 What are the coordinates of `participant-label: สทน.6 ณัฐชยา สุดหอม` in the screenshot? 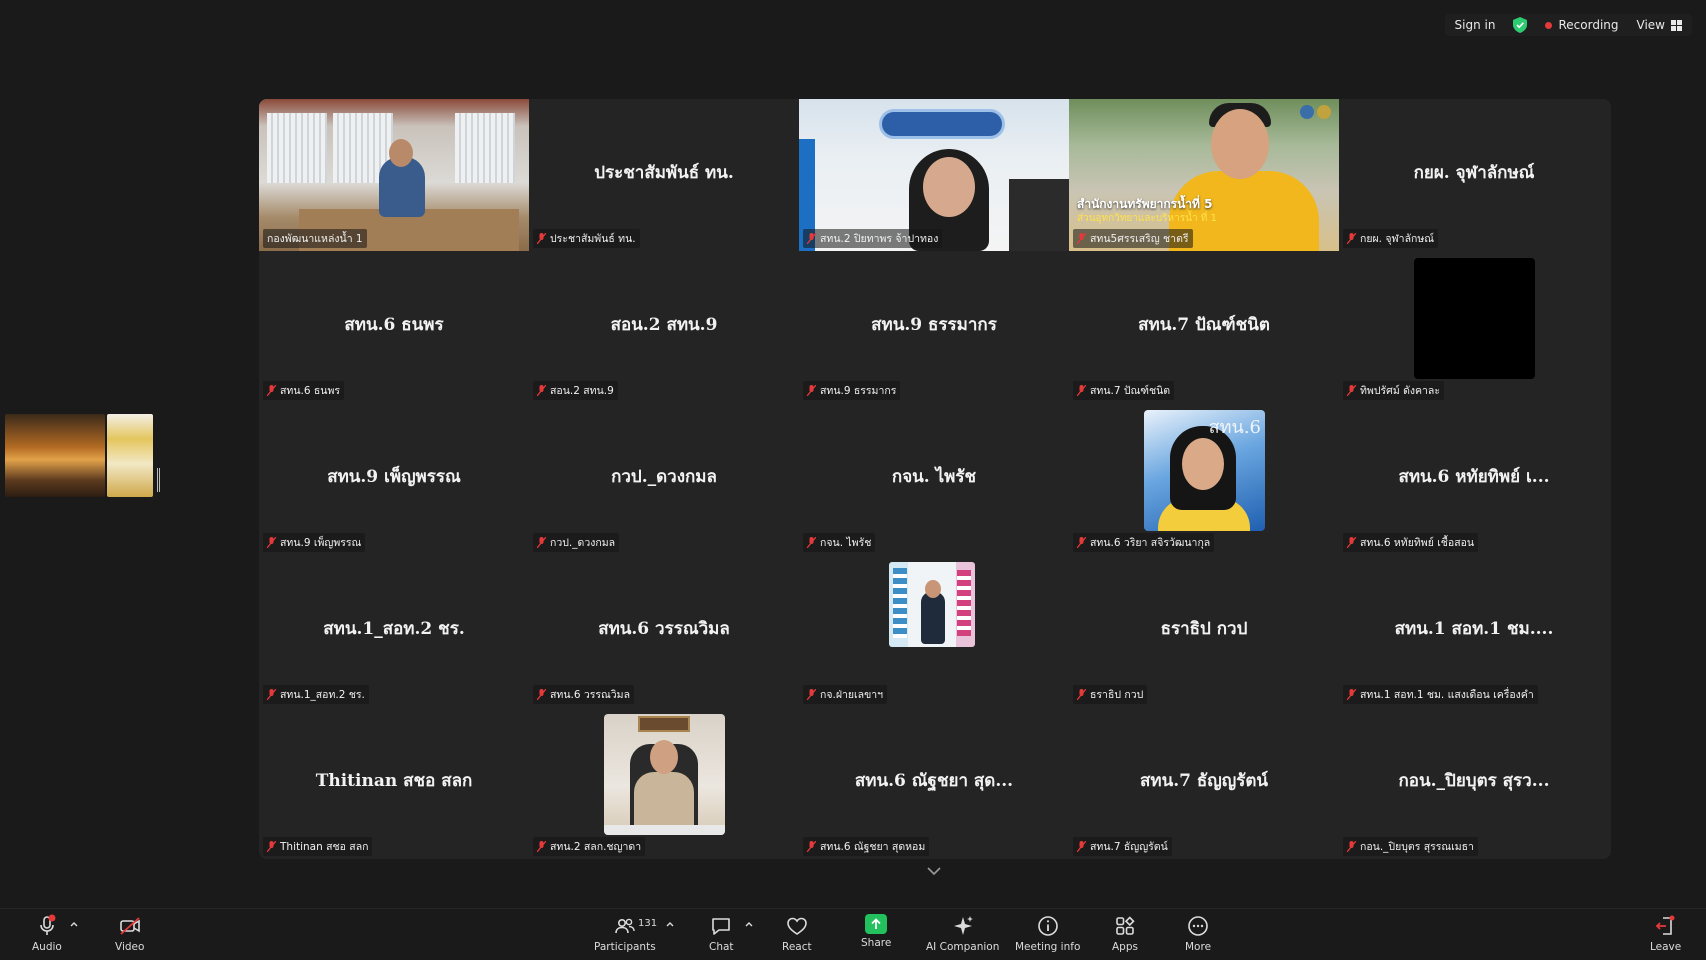 It's located at (866, 846).